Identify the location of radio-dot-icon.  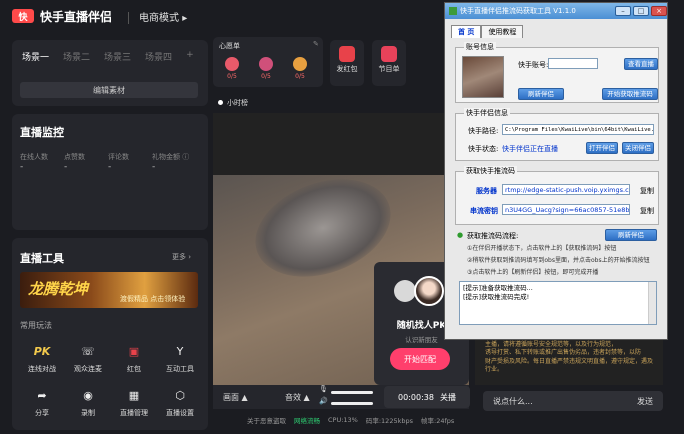
(220, 102).